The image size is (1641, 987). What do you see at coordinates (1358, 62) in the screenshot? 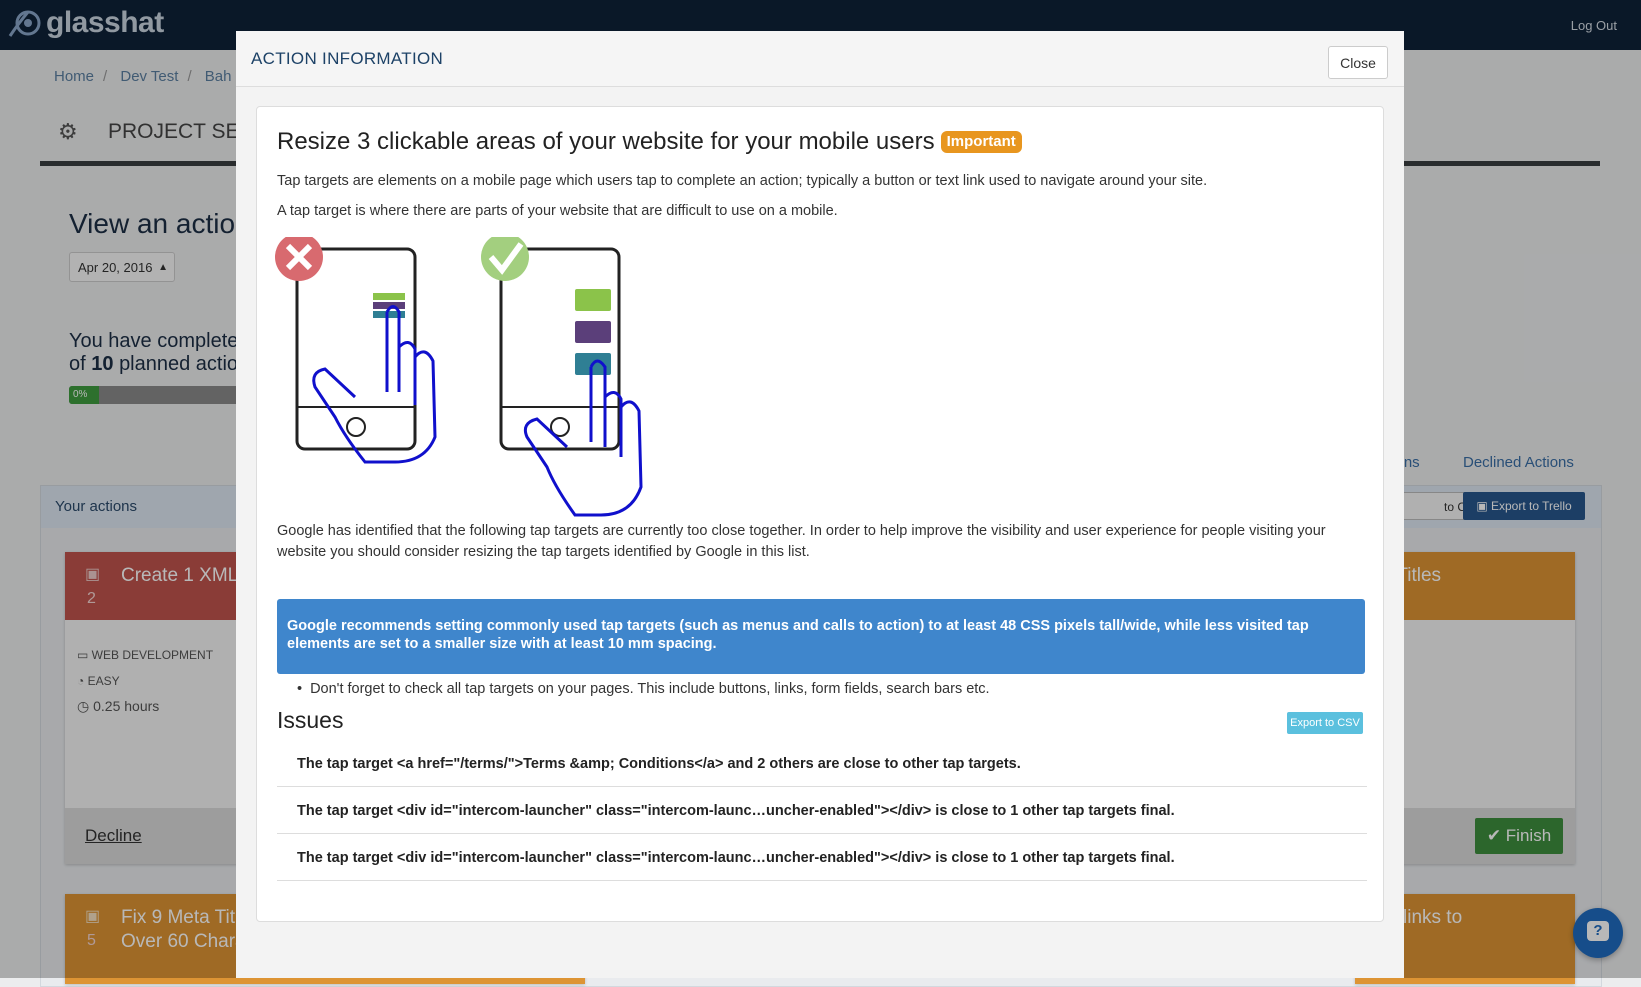
I see `close-button: Close` at bounding box center [1358, 62].